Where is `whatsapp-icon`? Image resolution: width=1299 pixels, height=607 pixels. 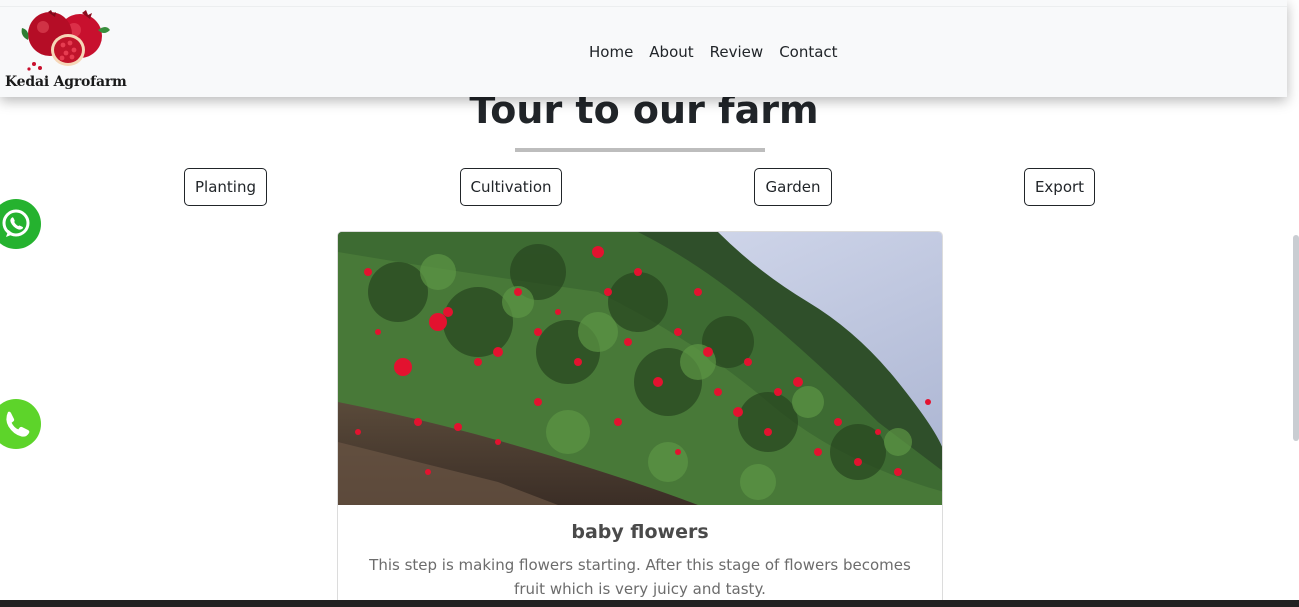
whatsapp-icon is located at coordinates (20, 224).